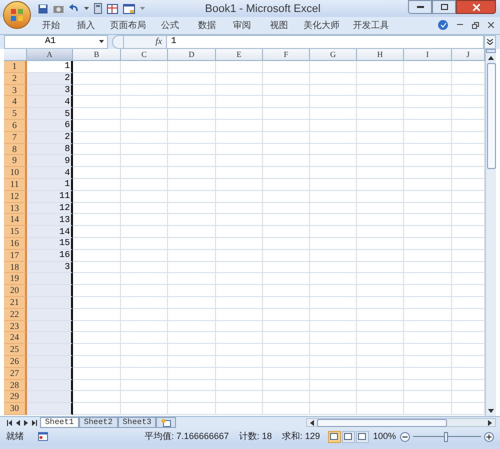  Describe the element at coordinates (15, 362) in the screenshot. I see `row-header: 26` at that location.